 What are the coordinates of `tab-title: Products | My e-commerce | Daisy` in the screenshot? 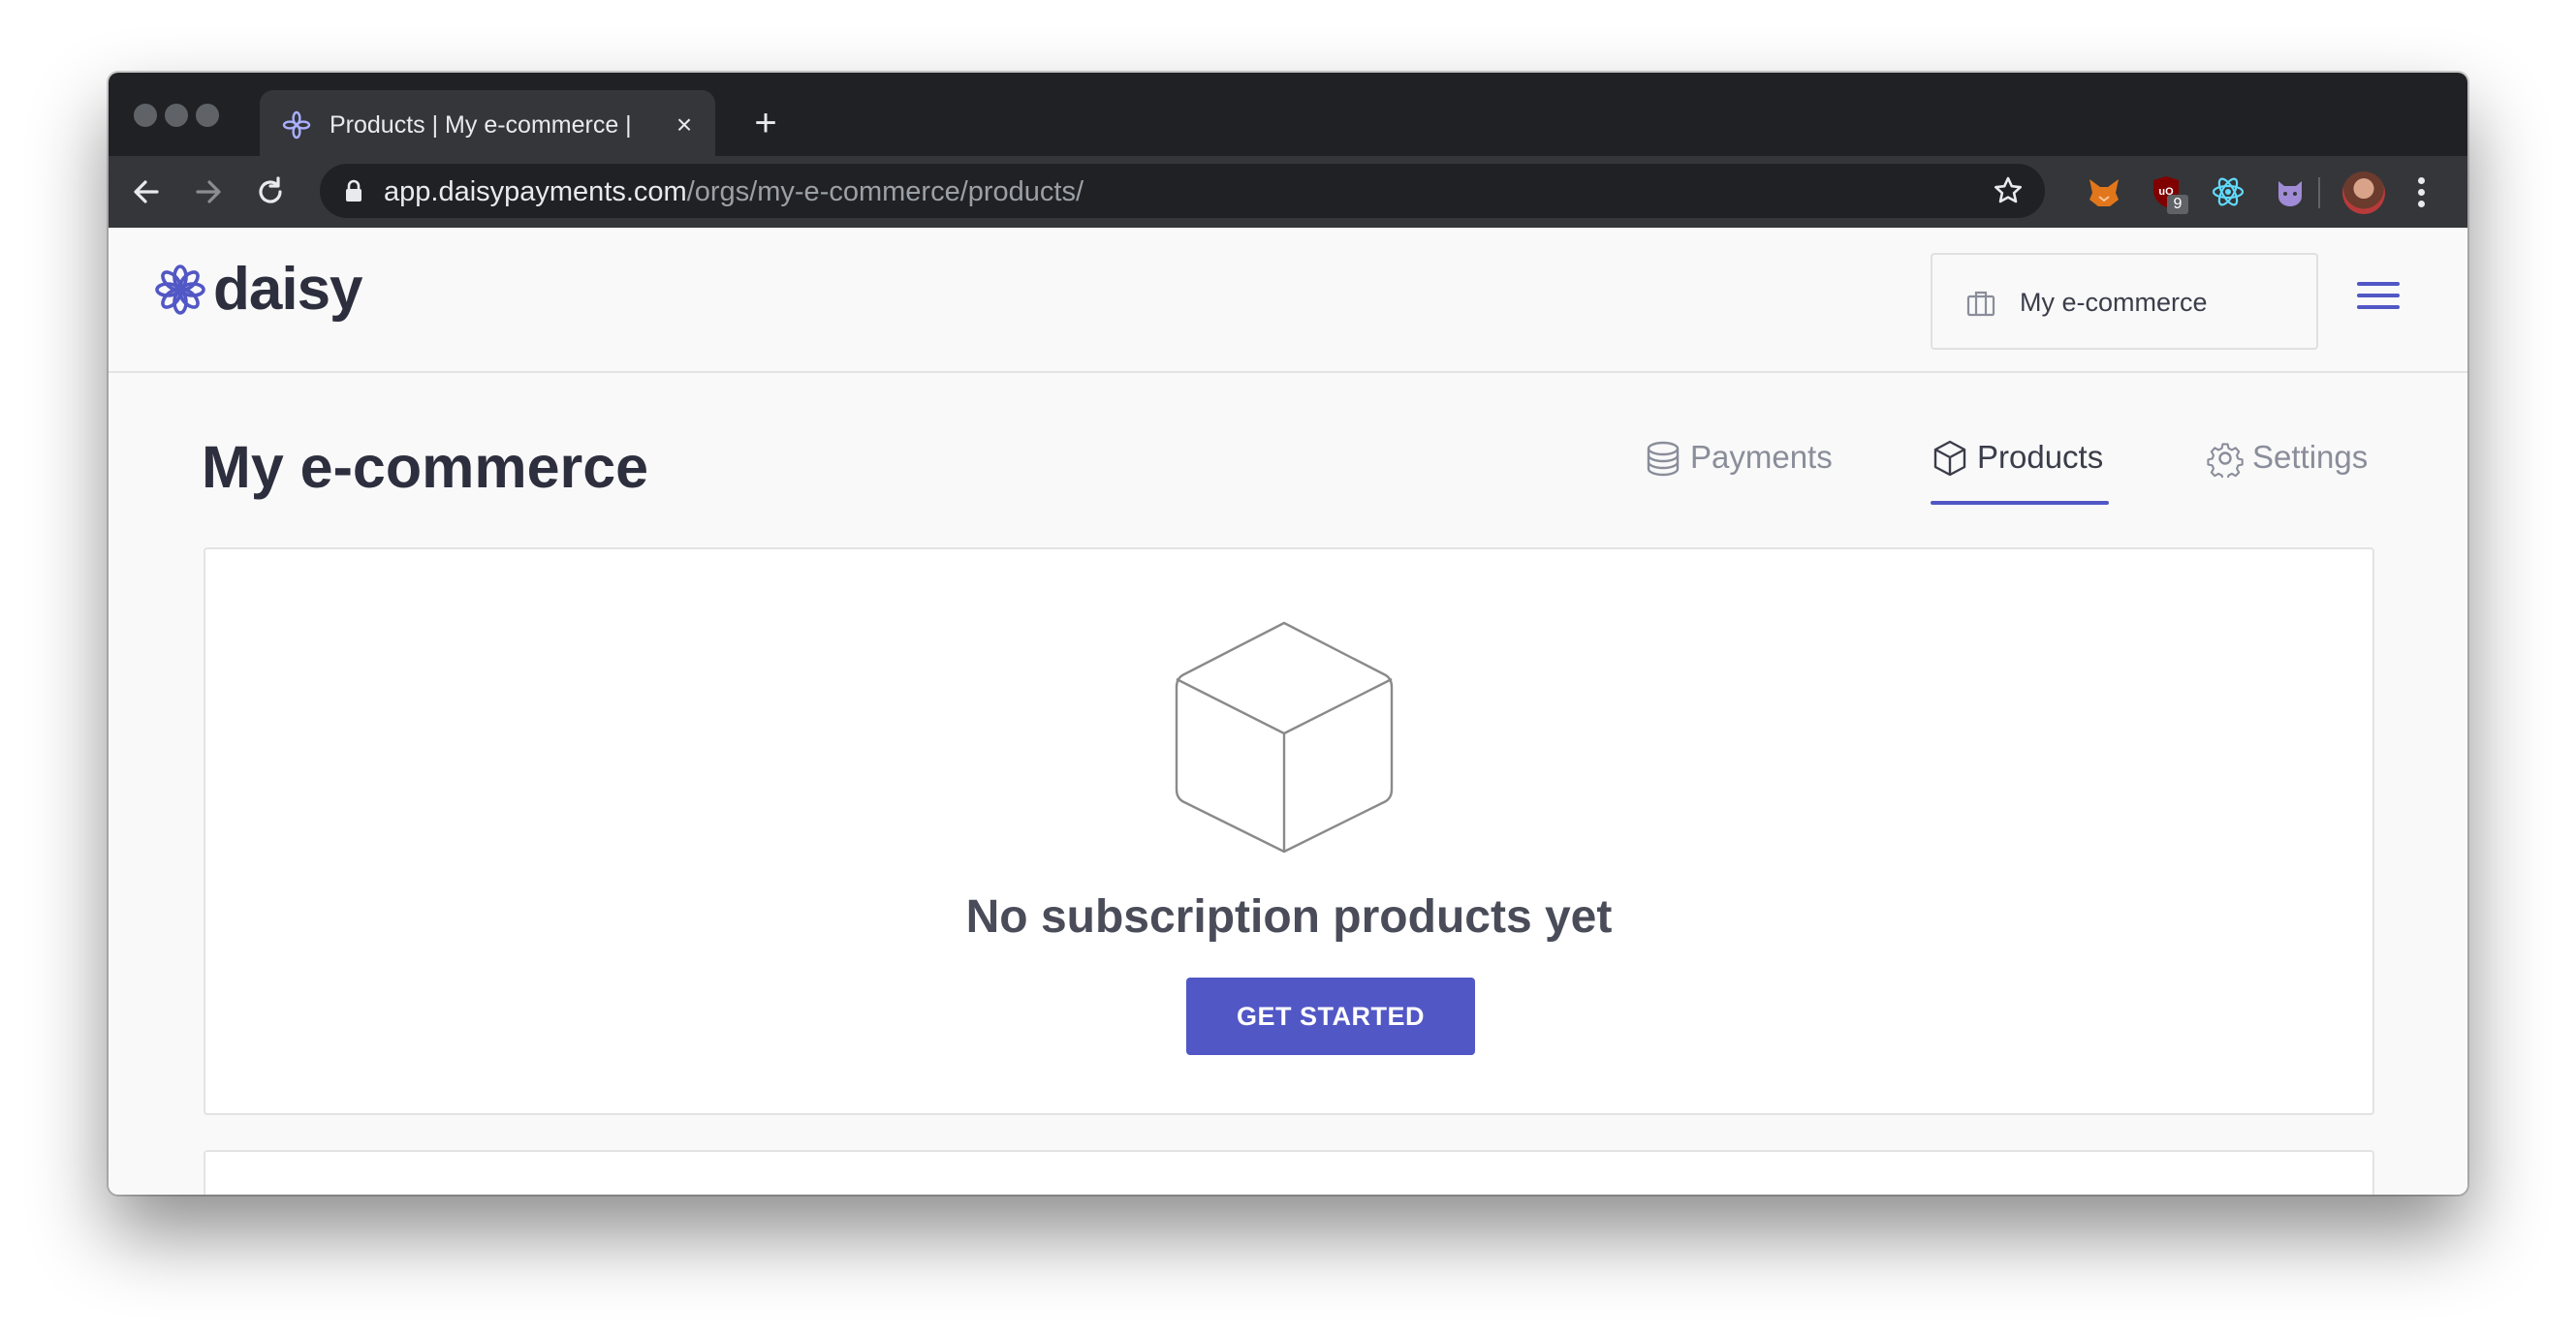 It's located at (485, 125).